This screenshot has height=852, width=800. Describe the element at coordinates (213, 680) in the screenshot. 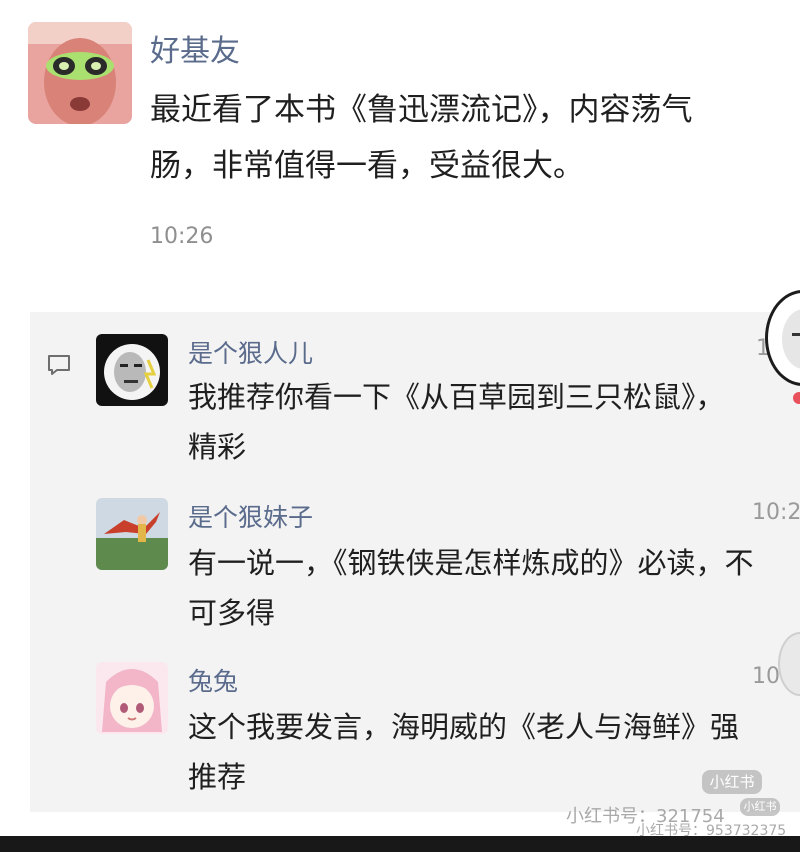

I see `comment-author-name: 兔兔` at that location.